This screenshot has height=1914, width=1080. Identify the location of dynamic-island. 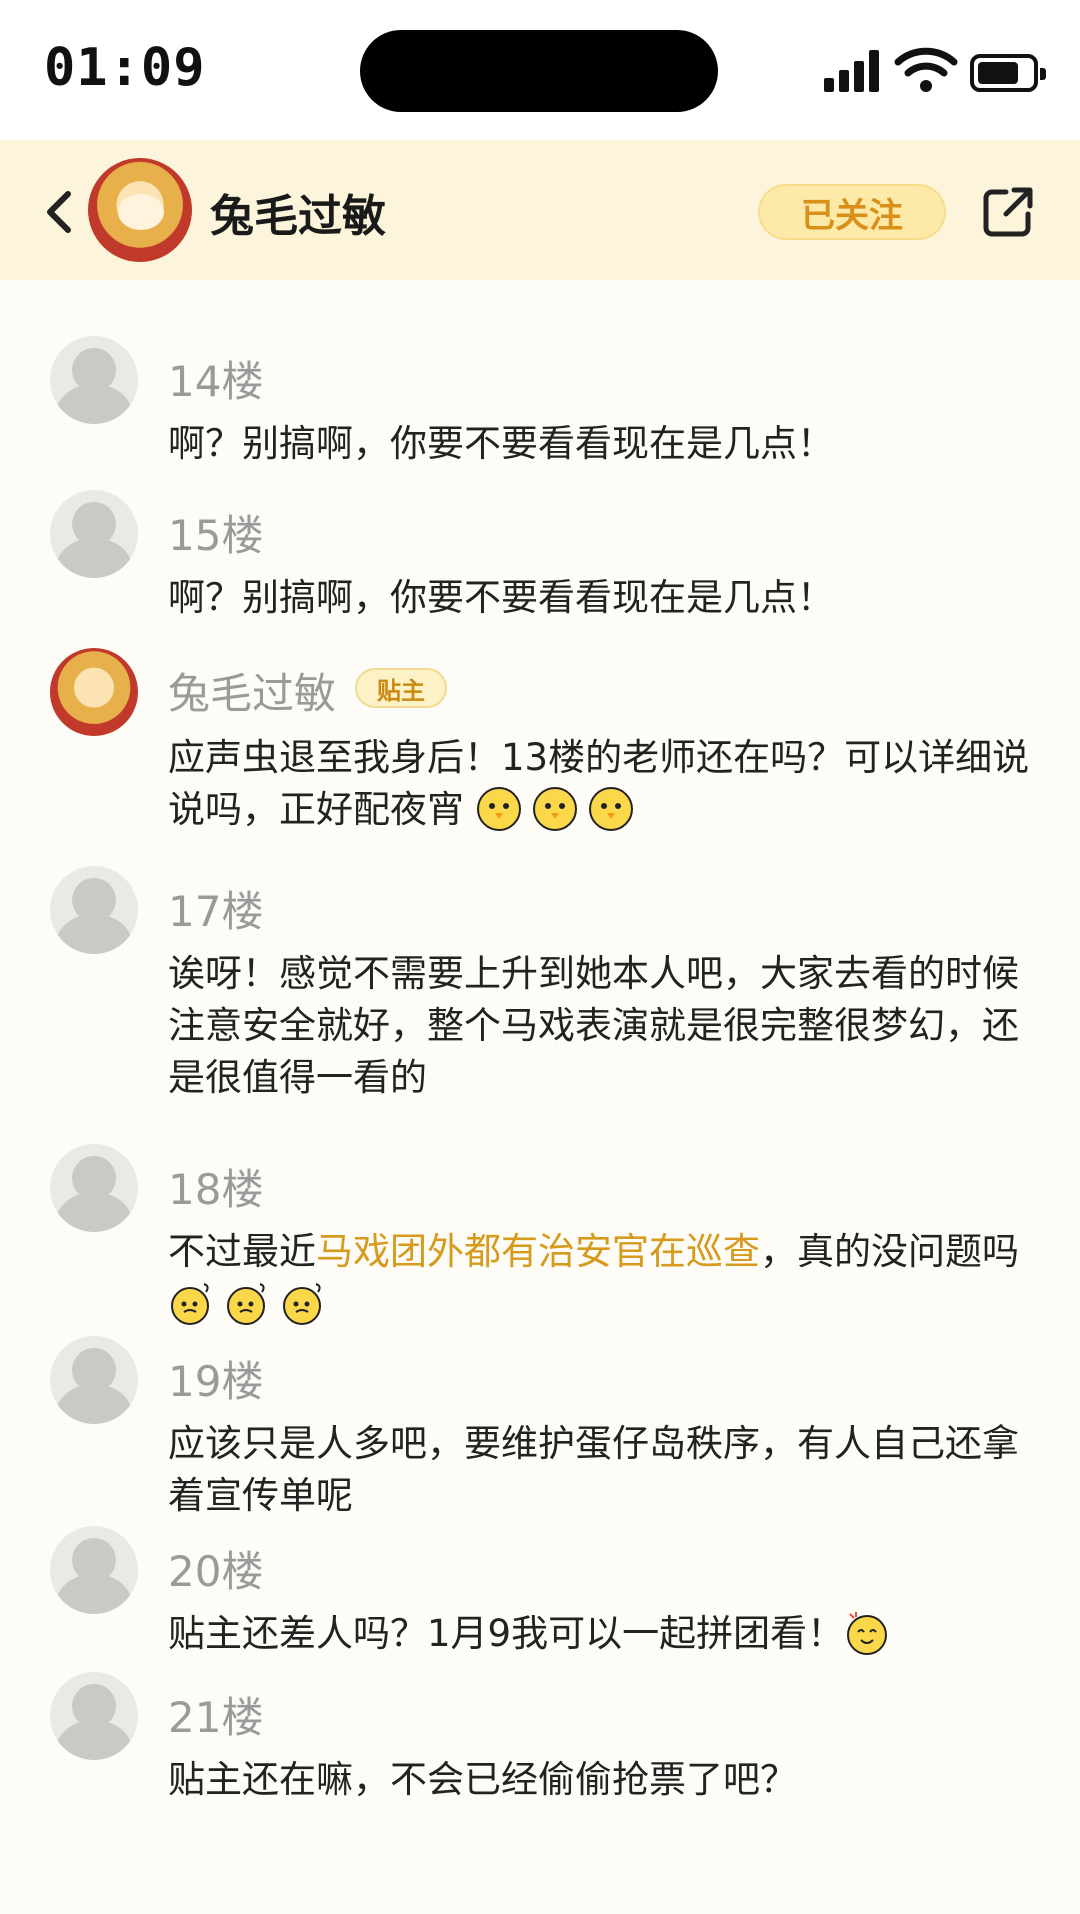
(539, 71).